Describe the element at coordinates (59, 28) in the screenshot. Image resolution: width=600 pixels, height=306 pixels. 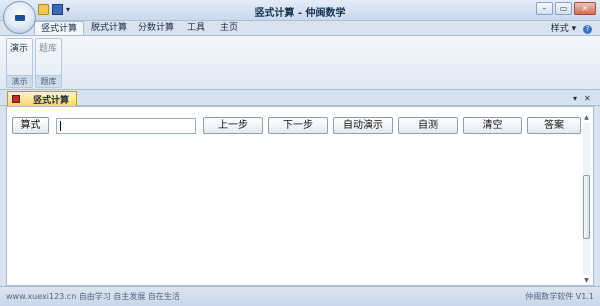
I see `tab-vertical-calc: 竖式计算` at that location.